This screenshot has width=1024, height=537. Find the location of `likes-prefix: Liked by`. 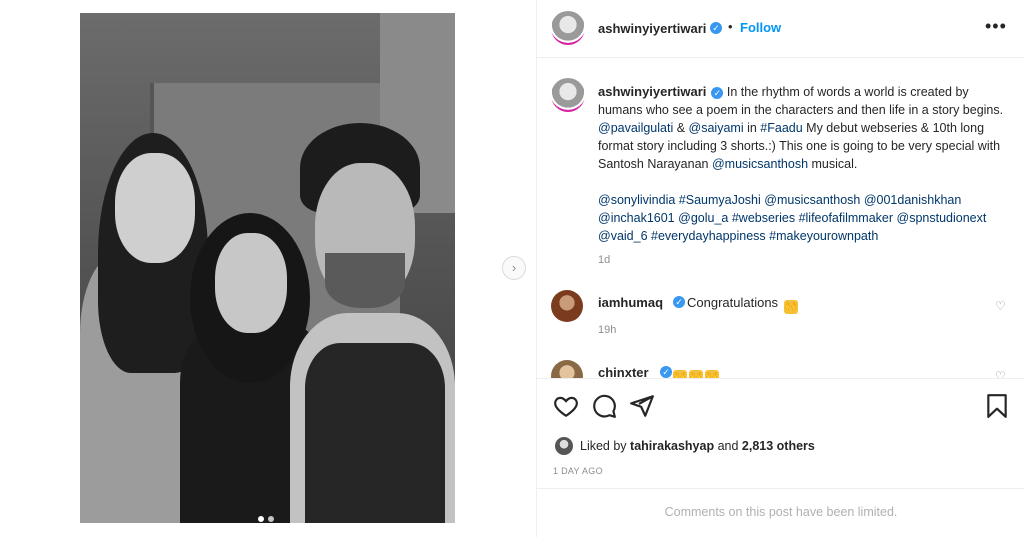

likes-prefix: Liked by is located at coordinates (605, 446).